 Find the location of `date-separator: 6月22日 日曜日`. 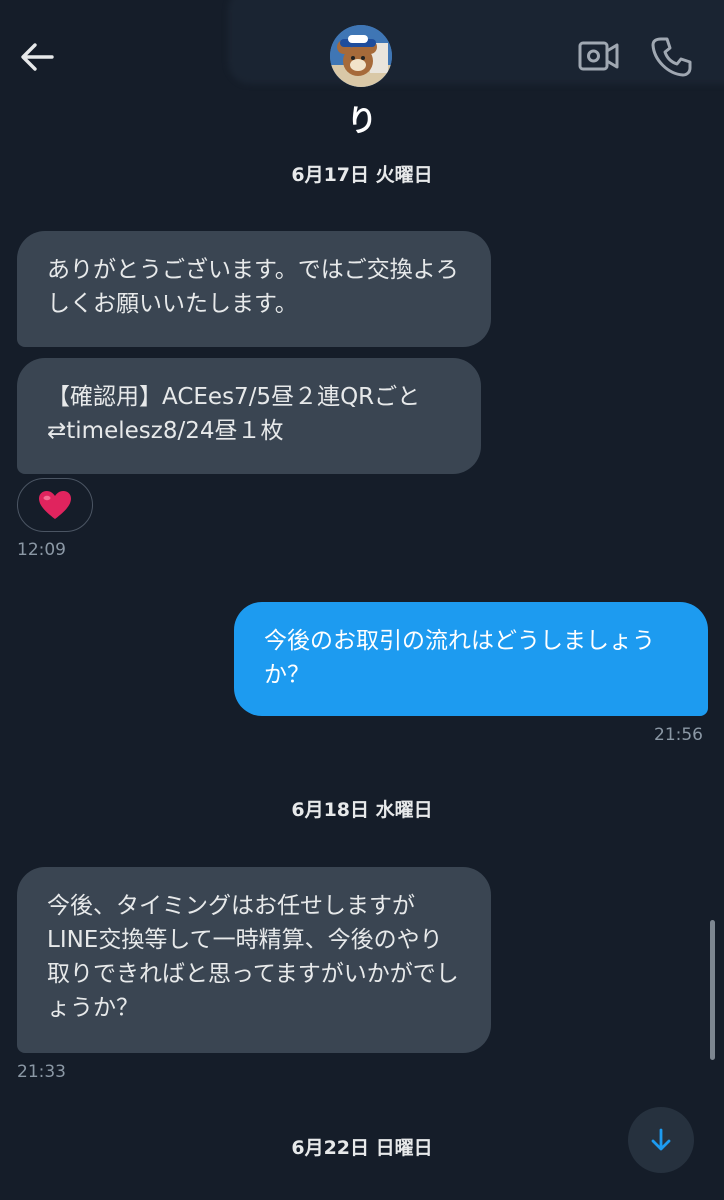

date-separator: 6月22日 日曜日 is located at coordinates (362, 1148).